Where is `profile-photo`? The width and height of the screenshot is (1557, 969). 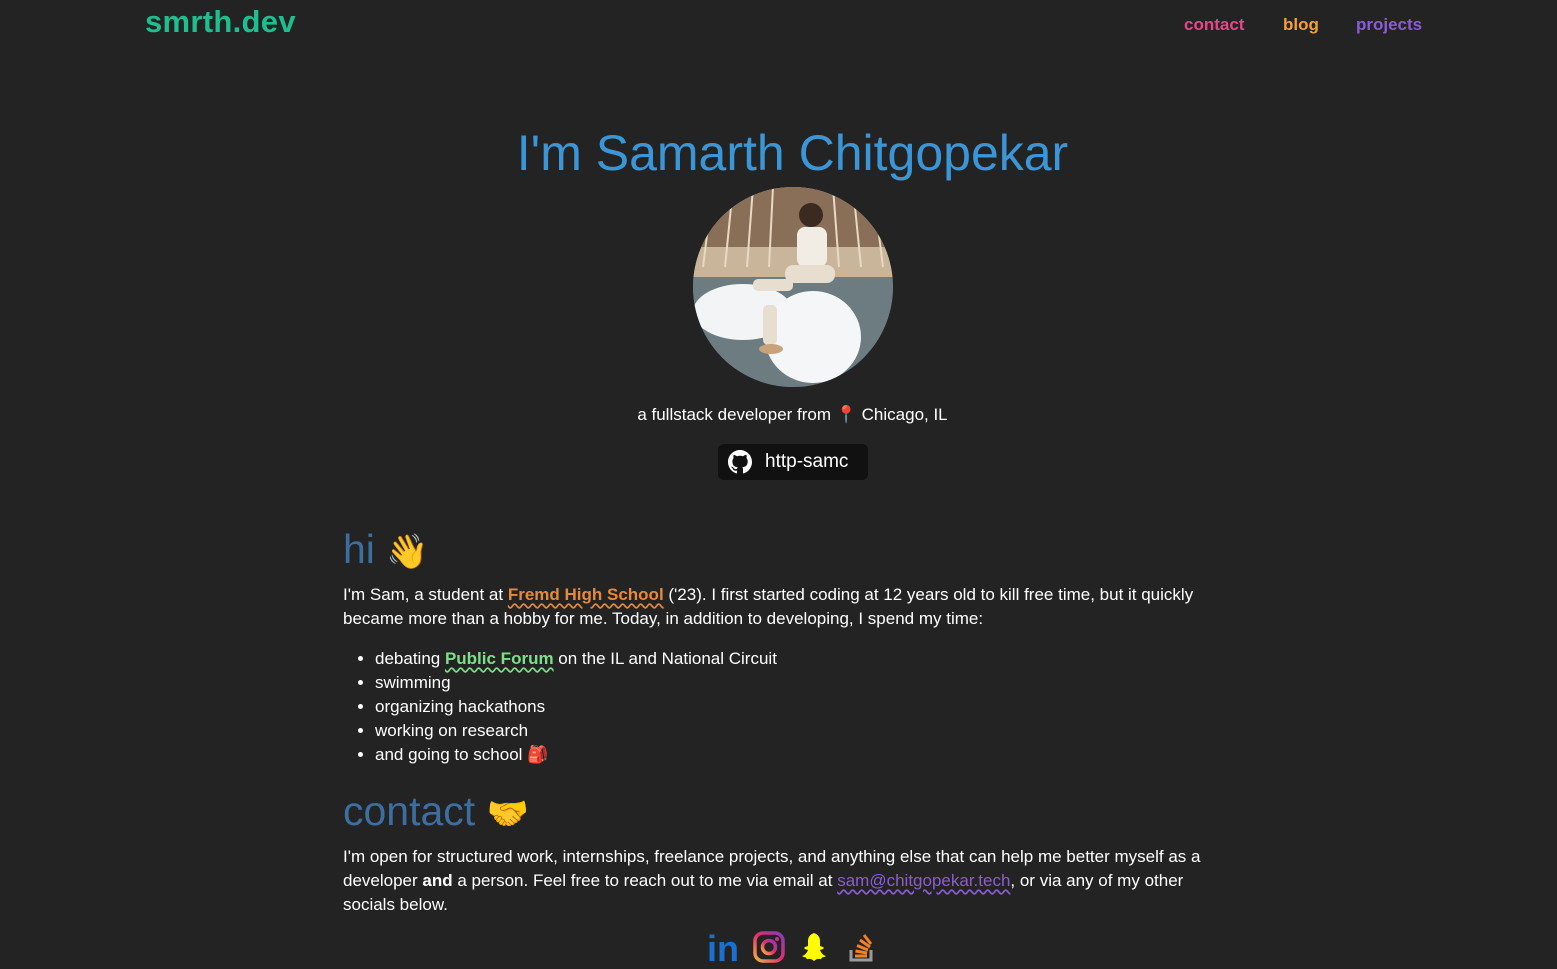
profile-photo is located at coordinates (793, 287).